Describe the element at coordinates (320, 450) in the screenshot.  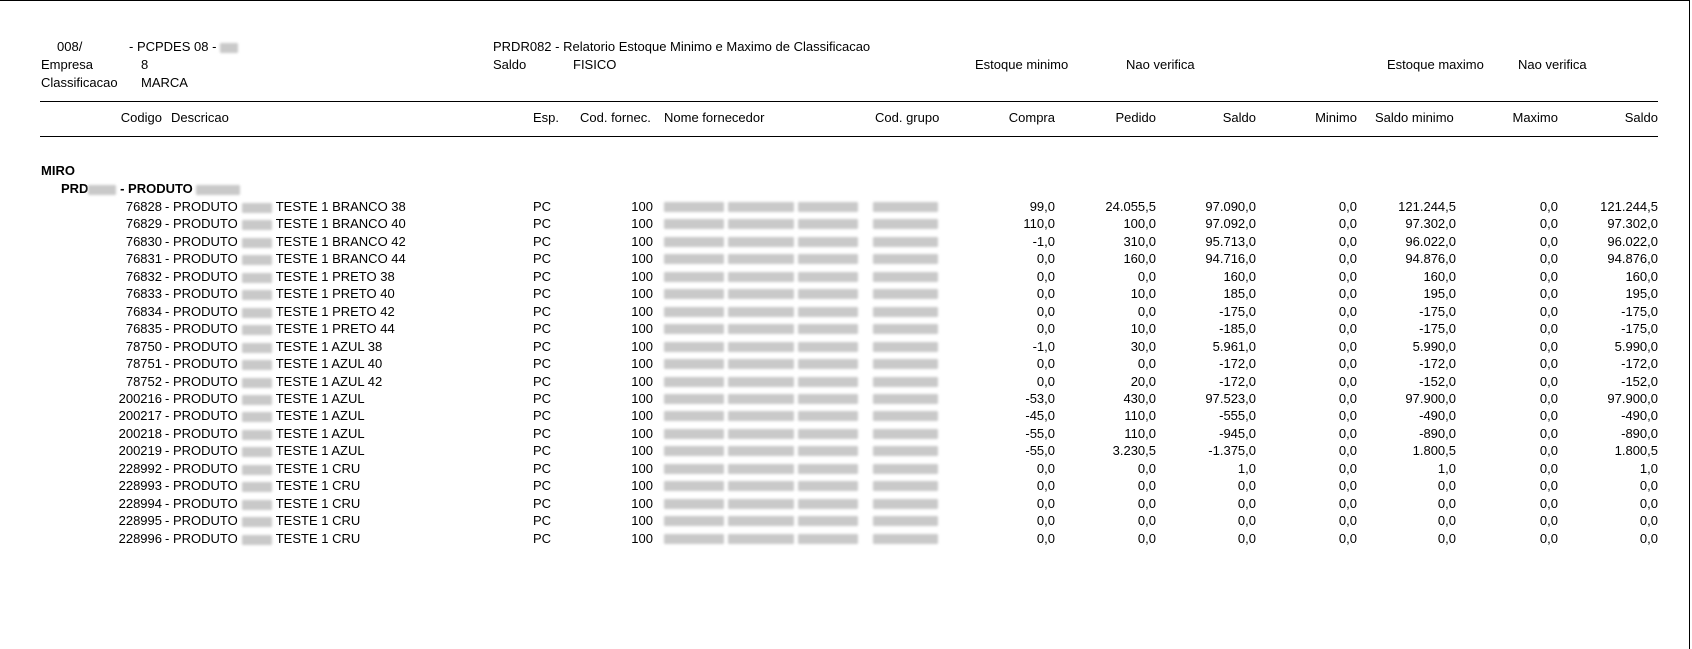
I see `descricao-suffix: TESTE 1 AZUL` at that location.